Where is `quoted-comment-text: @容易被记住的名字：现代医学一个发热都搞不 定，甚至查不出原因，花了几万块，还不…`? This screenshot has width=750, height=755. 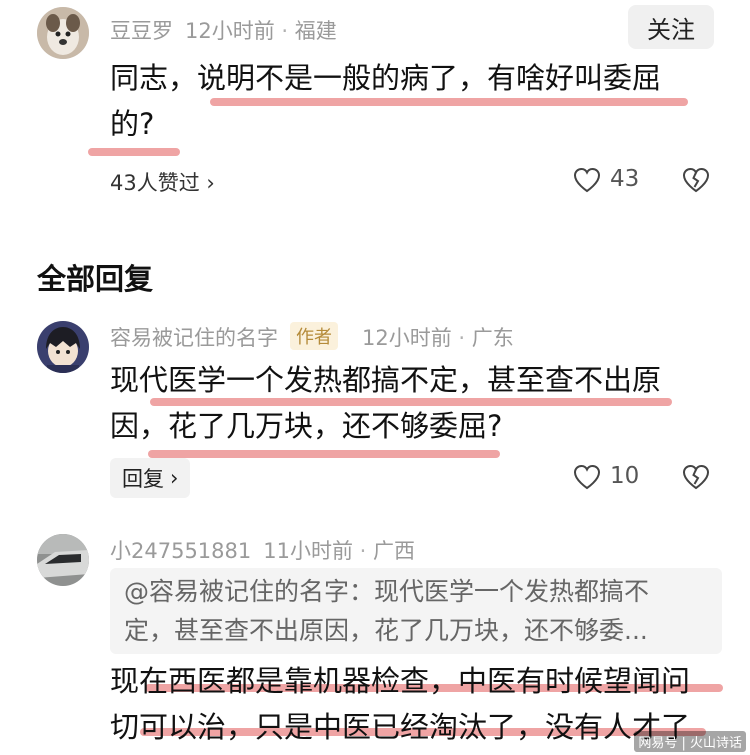 quoted-comment-text: @容易被记住的名字：现代医学一个发热都搞不 定，甚至查不出原因，花了几万块，还不… is located at coordinates (386, 611).